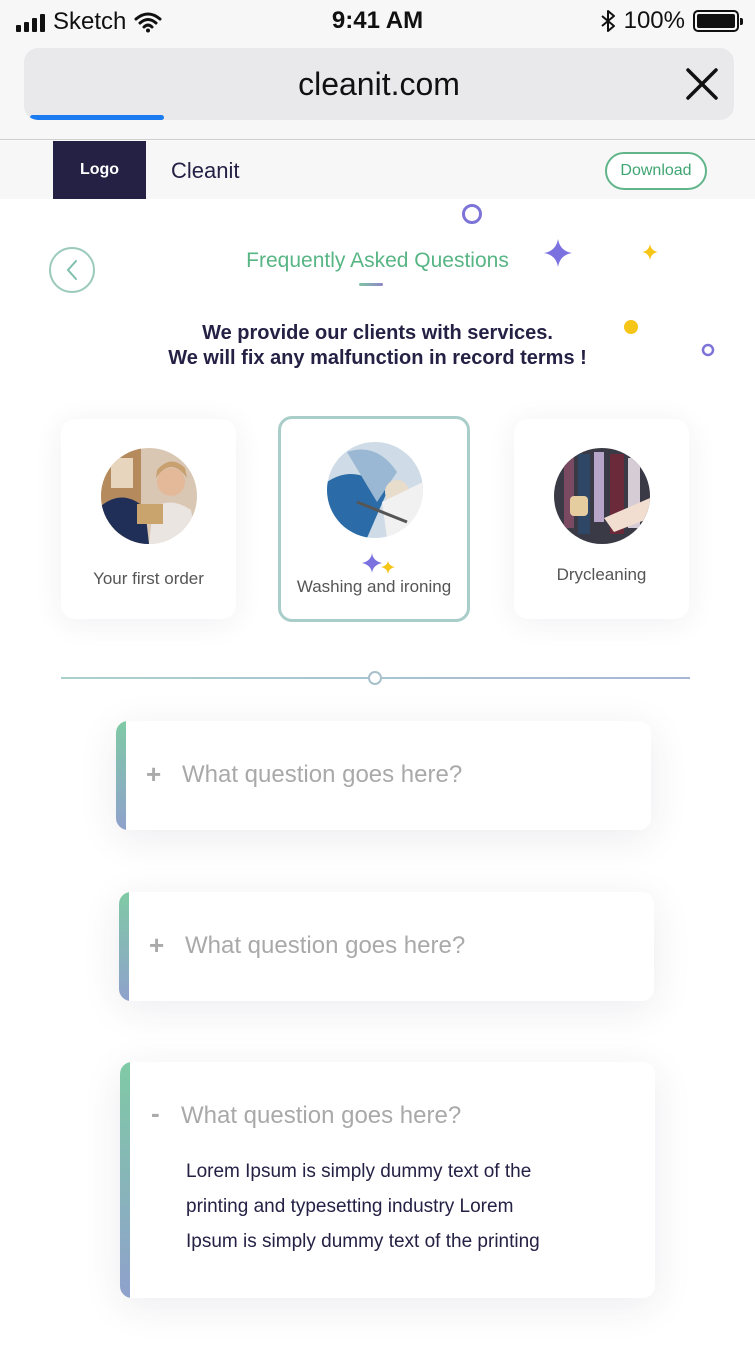 Image resolution: width=755 pixels, height=1357 pixels. Describe the element at coordinates (378, 563) in the screenshot. I see `sparkle-duo-icon` at that location.